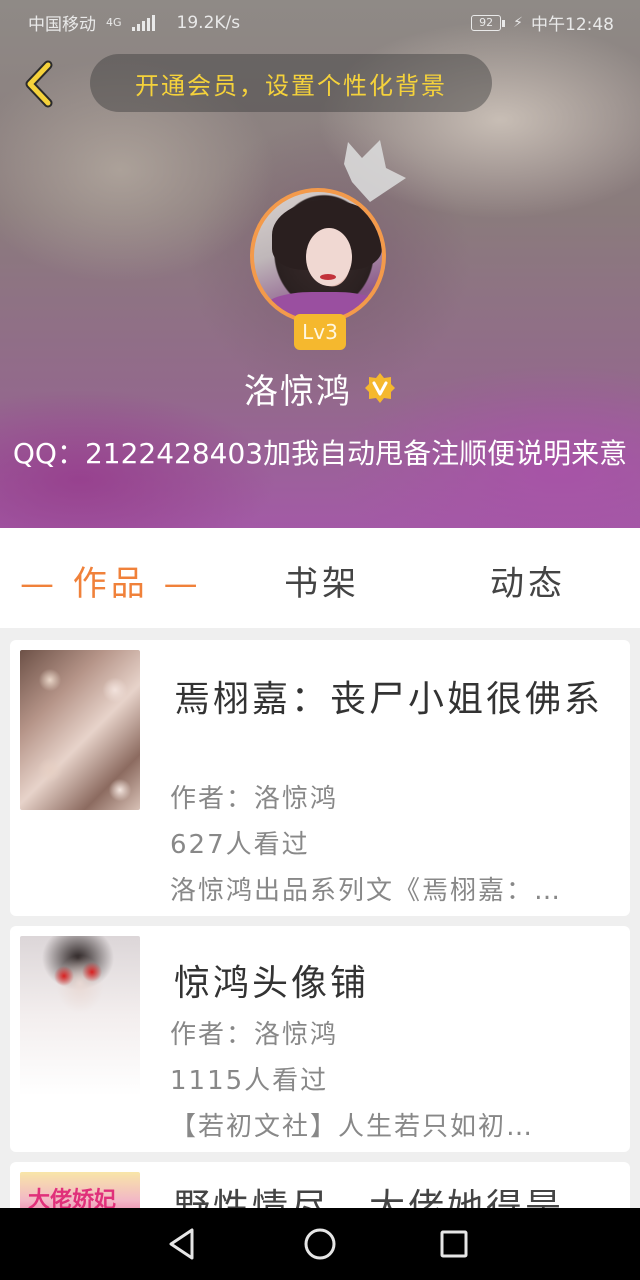 The height and width of the screenshot is (1280, 640). I want to click on avatar, so click(318, 256).